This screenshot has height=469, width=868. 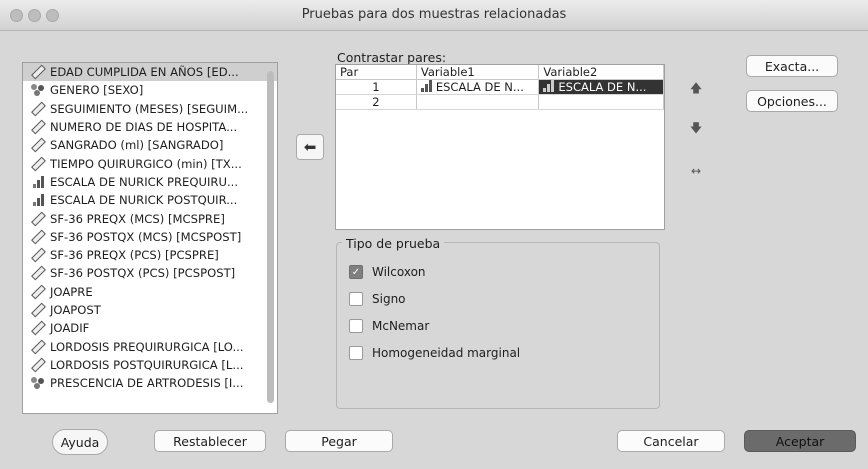 I want to click on list-item: SF-36 PREQX (MCS) [MCSPRE], so click(x=150, y=218).